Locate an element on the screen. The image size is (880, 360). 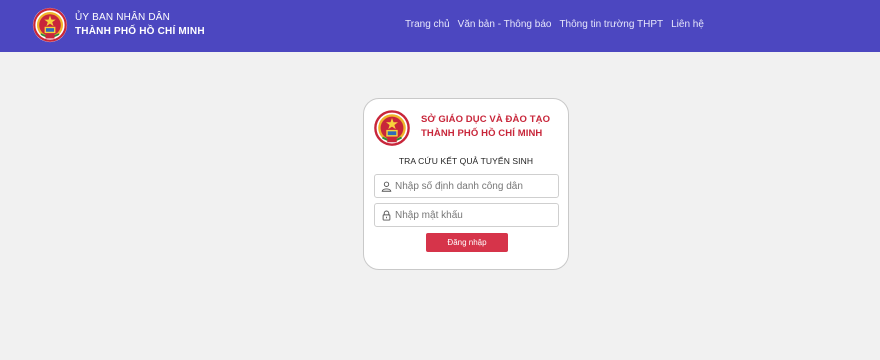
nav-documents-announcements: Văn bản - Thông báo is located at coordinates (505, 25).